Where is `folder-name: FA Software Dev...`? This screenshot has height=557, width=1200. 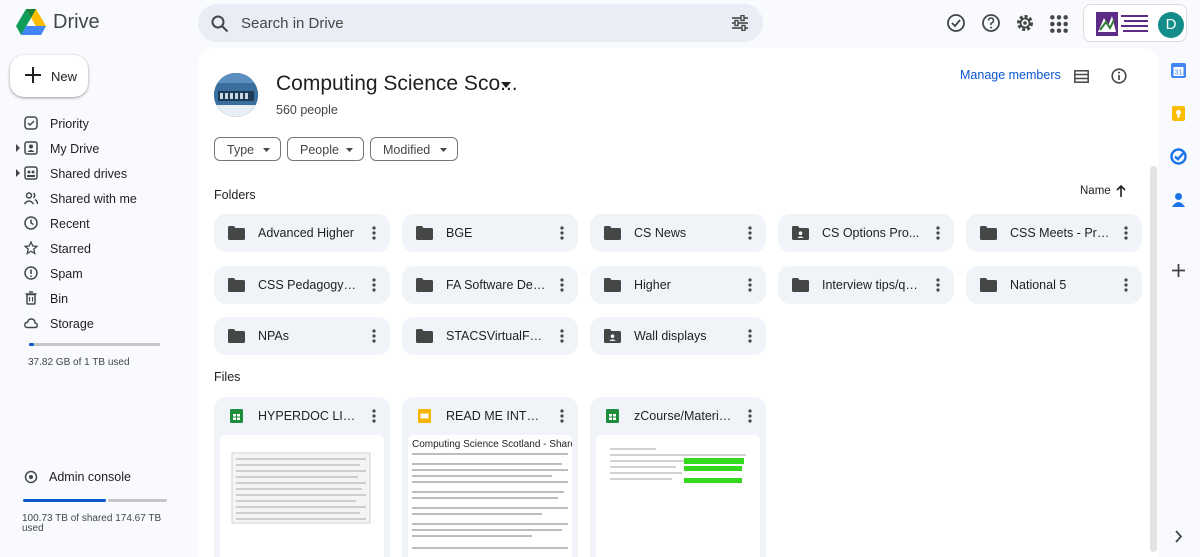 folder-name: FA Software Dev... is located at coordinates (496, 285).